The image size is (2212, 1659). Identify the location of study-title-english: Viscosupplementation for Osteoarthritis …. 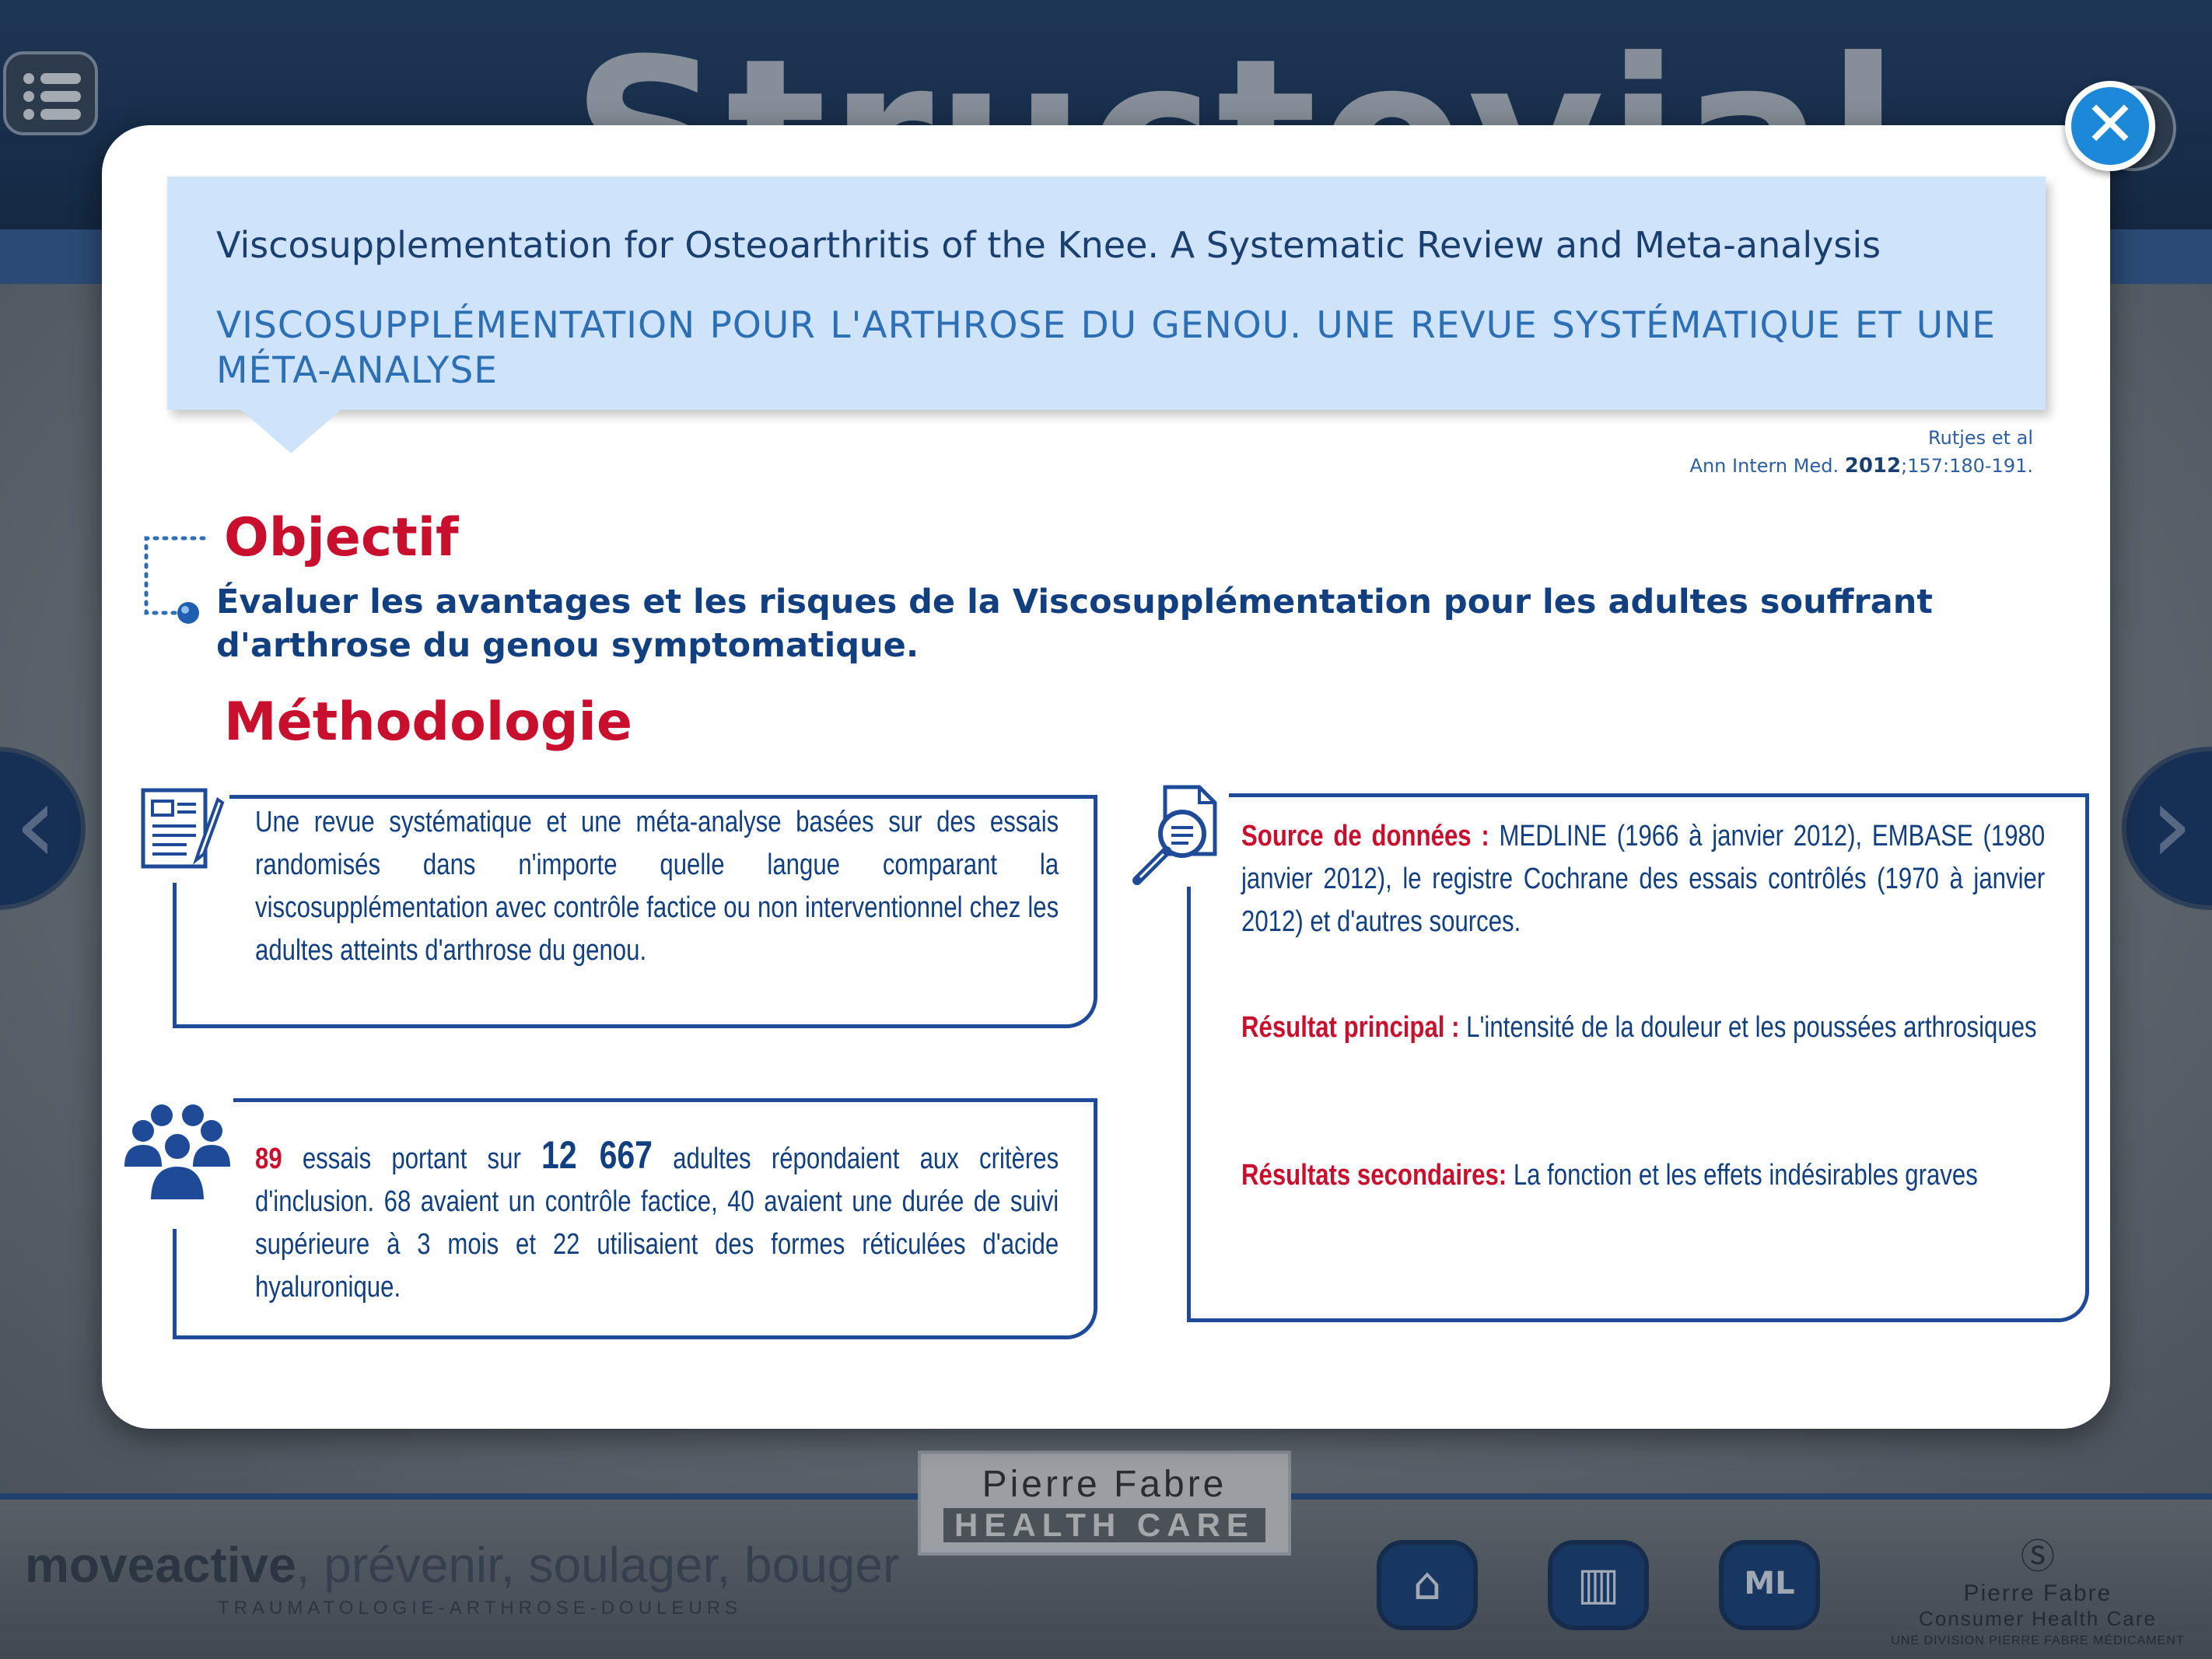
(1048, 245).